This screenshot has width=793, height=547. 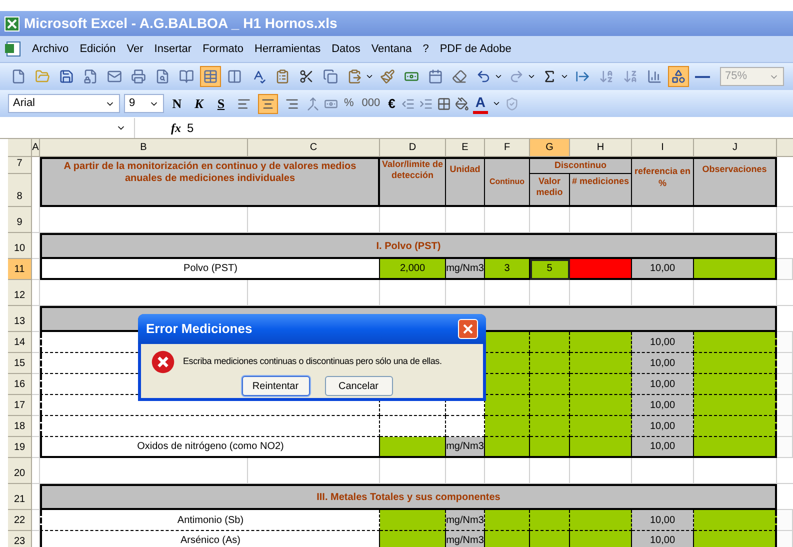 What do you see at coordinates (312, 361) in the screenshot?
I see `dialog-message: Escriba mediciones continuas o discontinuas pero sólo una de ellas.` at bounding box center [312, 361].